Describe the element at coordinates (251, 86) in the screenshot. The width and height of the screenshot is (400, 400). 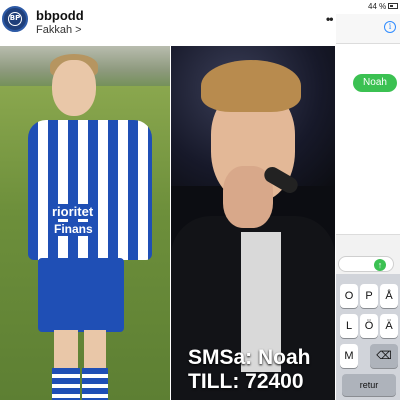
I see `singer-hair` at that location.